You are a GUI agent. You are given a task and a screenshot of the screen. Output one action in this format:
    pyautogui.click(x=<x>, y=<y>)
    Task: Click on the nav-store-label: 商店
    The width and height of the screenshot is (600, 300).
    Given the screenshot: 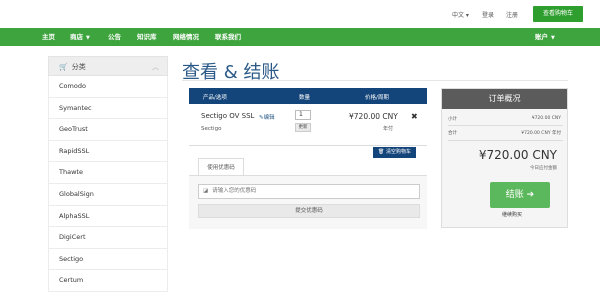 What is the action you would take?
    pyautogui.click(x=76, y=37)
    